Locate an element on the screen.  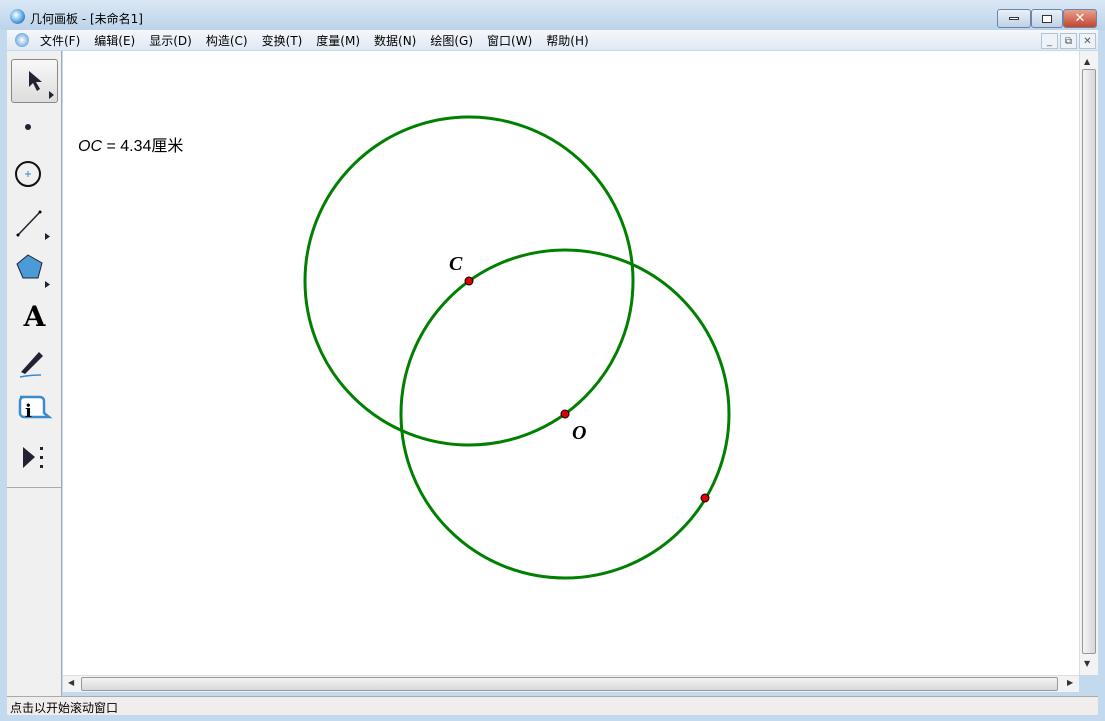
toolbox-empty is located at coordinates (34, 592).